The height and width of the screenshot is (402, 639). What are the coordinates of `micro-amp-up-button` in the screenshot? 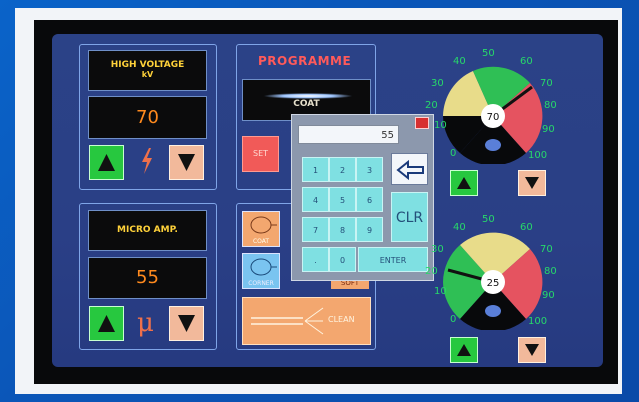 It's located at (106, 323).